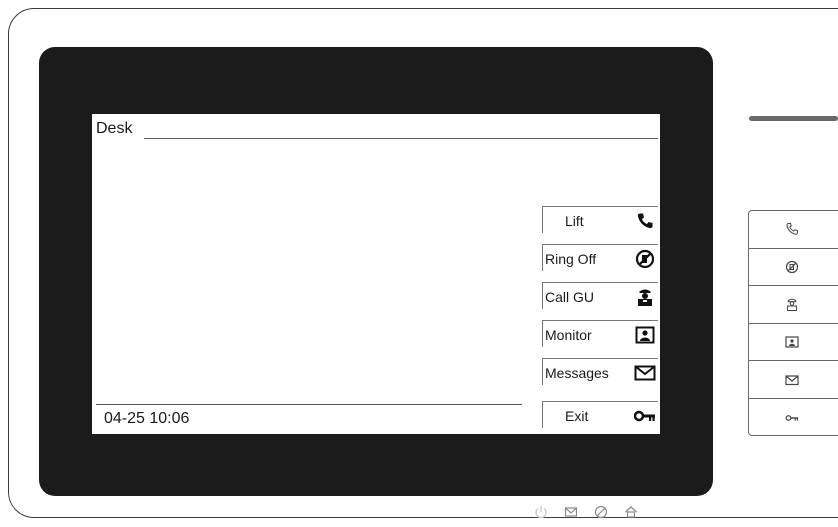  What do you see at coordinates (793, 118) in the screenshot?
I see `card-slot` at bounding box center [793, 118].